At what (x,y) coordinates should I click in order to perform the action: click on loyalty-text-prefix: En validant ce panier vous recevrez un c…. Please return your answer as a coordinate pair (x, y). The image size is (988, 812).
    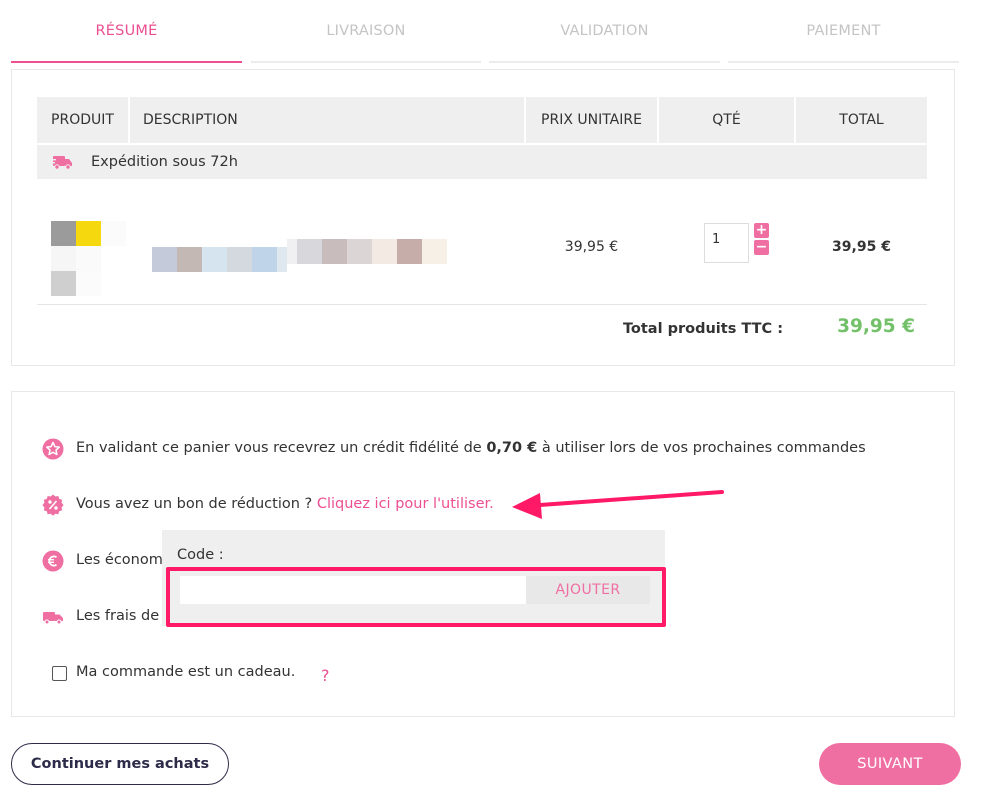
    Looking at the image, I should click on (279, 448).